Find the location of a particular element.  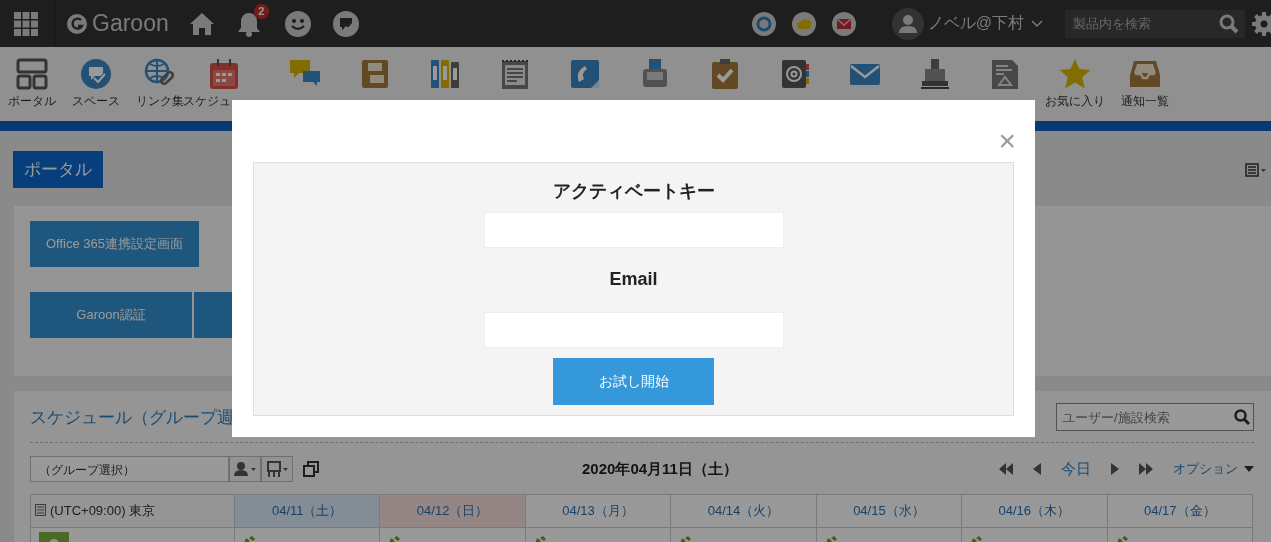

chat-bubble-icon is located at coordinates (96, 74).